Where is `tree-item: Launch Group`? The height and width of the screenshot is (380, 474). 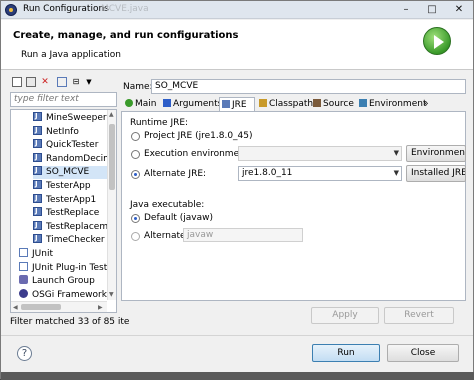
tree-item: Launch Group is located at coordinates (63, 281).